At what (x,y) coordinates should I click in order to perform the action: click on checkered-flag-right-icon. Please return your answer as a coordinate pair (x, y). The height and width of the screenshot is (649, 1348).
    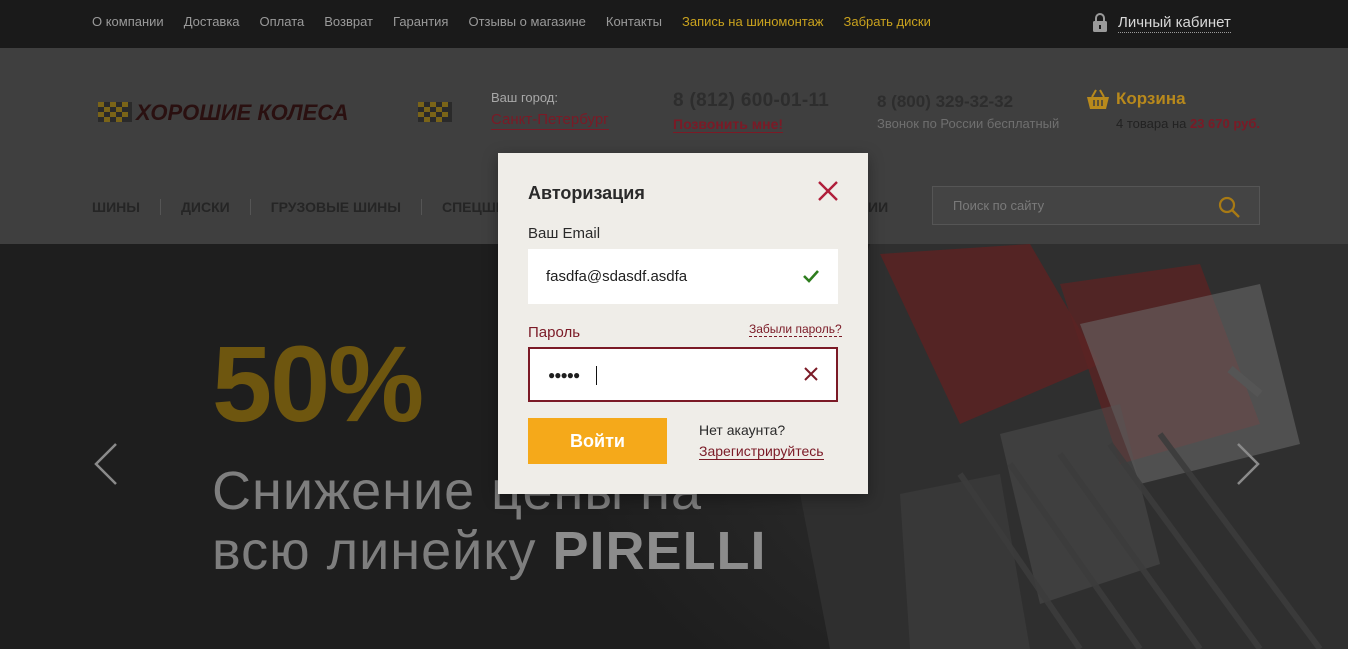
    Looking at the image, I should click on (435, 112).